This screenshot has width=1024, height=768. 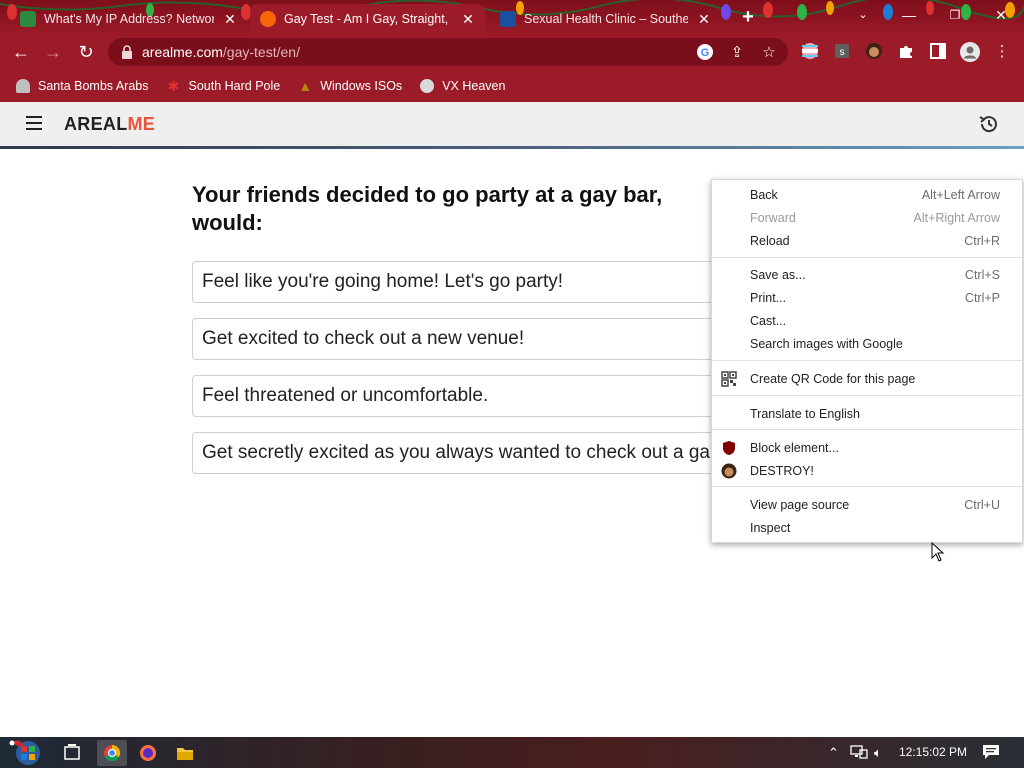 I want to click on reload-button: ↻, so click(x=86, y=52).